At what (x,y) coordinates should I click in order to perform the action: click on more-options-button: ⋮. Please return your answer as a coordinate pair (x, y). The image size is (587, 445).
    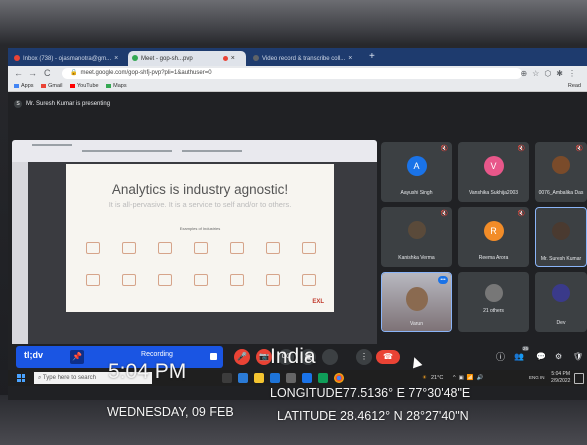
    Looking at the image, I should click on (364, 357).